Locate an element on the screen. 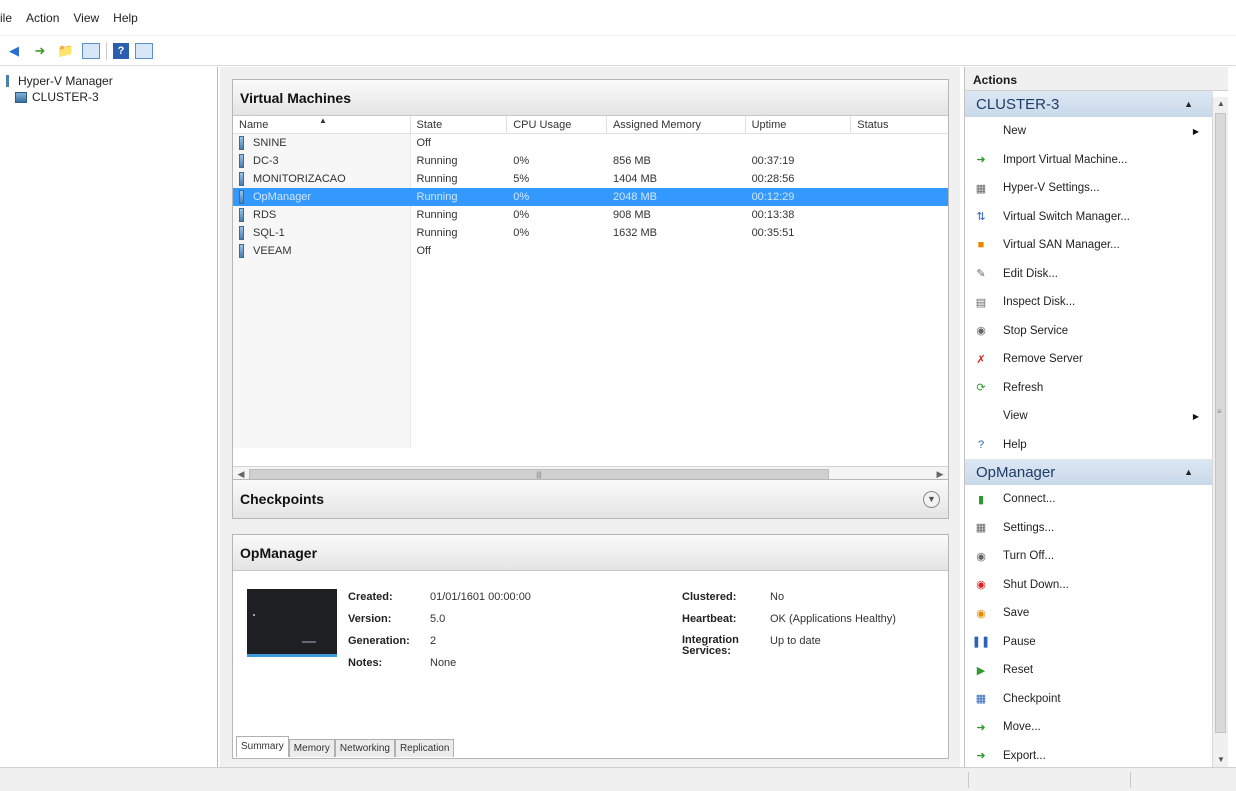  vm-name-cell: MONITORIZACAO is located at coordinates (322, 179).